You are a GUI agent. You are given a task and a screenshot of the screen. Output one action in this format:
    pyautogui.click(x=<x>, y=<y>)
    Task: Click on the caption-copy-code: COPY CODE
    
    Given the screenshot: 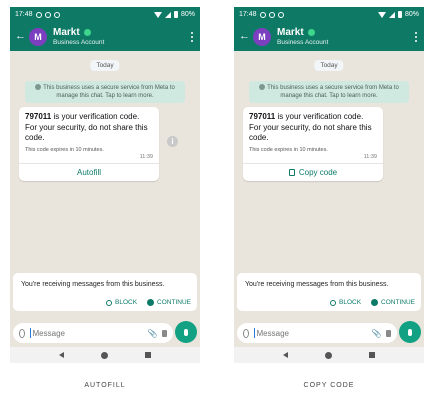 What is the action you would take?
    pyautogui.click(x=329, y=385)
    